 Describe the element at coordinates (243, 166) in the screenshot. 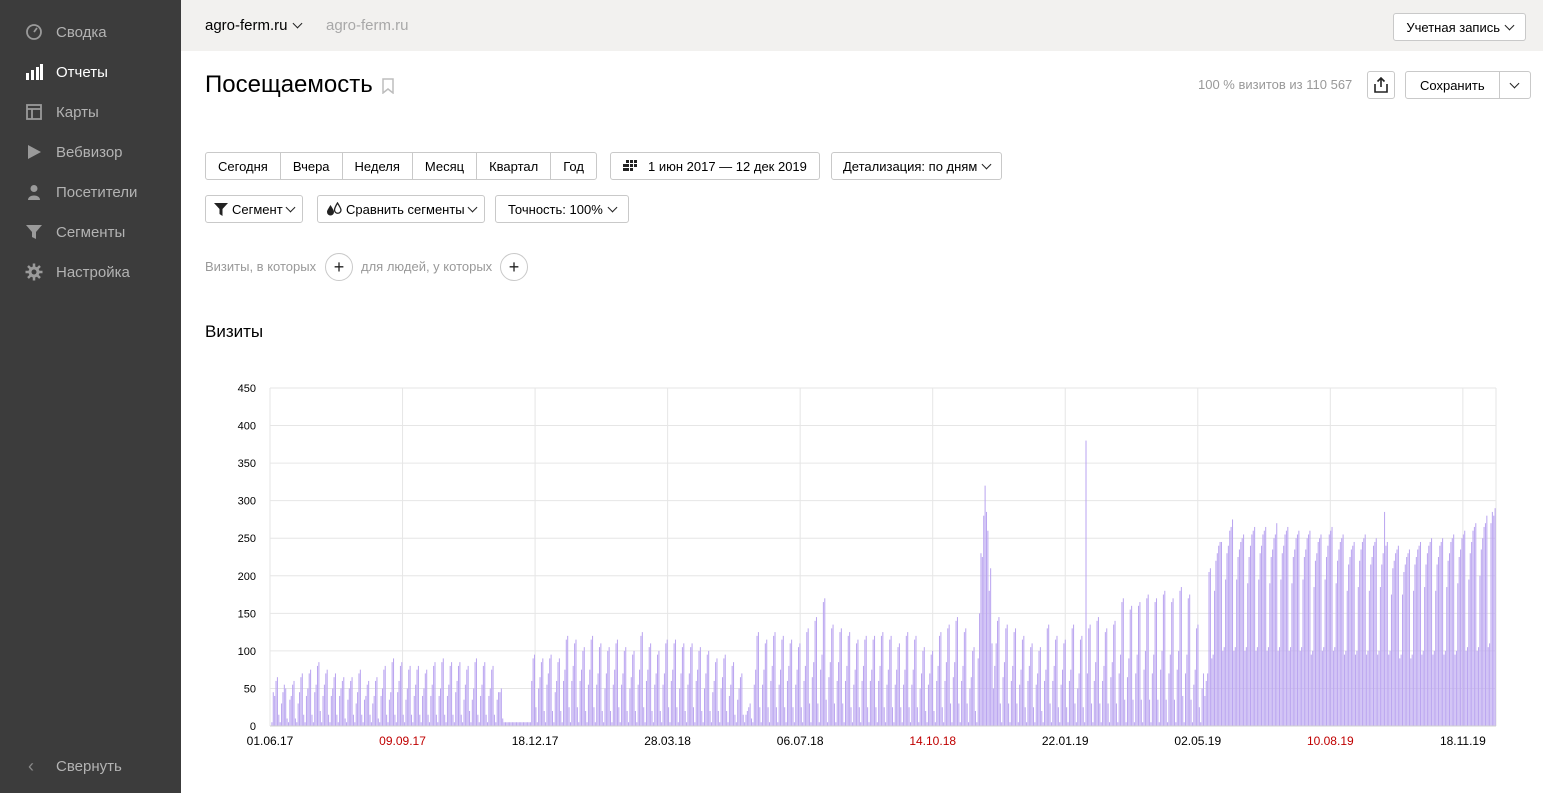

I see `period-today-button: Сегодня` at that location.